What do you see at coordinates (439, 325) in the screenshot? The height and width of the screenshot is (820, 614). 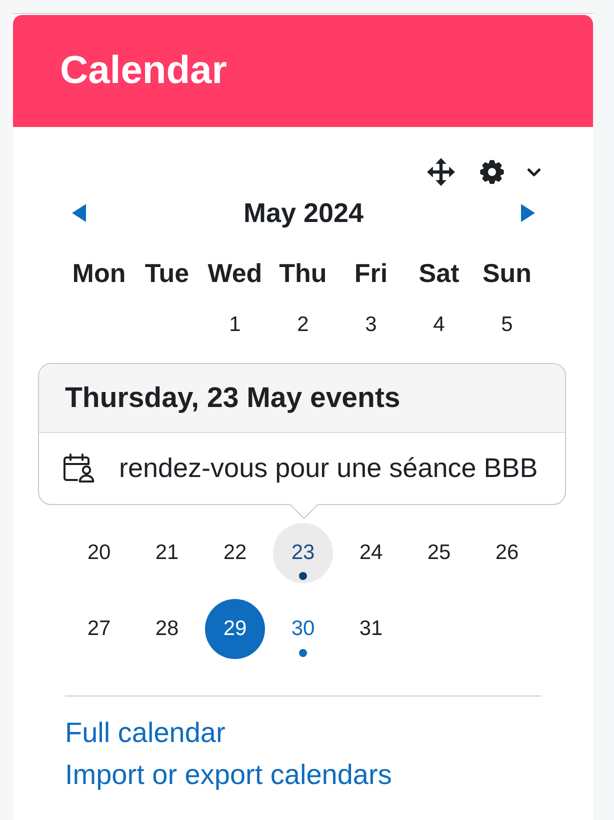 I see `calendar-day: 4` at bounding box center [439, 325].